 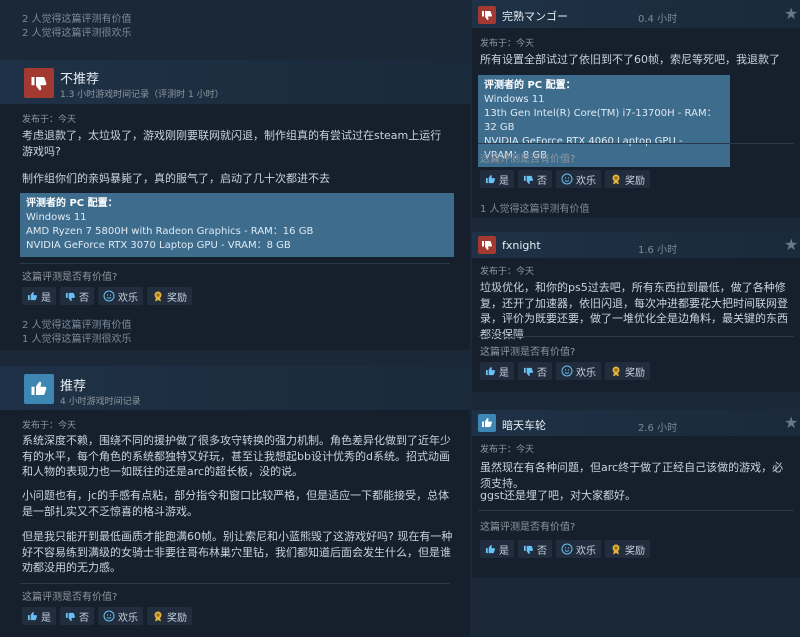 What do you see at coordinates (535, 16) in the screenshot?
I see `review-author: 完熟マンゴー` at bounding box center [535, 16].